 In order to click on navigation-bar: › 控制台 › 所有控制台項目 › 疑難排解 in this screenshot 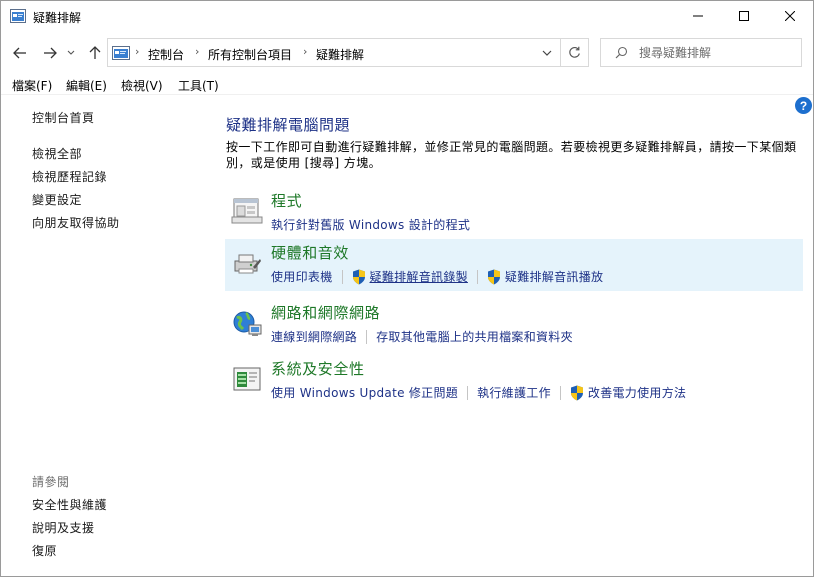, I will do `click(407, 53)`.